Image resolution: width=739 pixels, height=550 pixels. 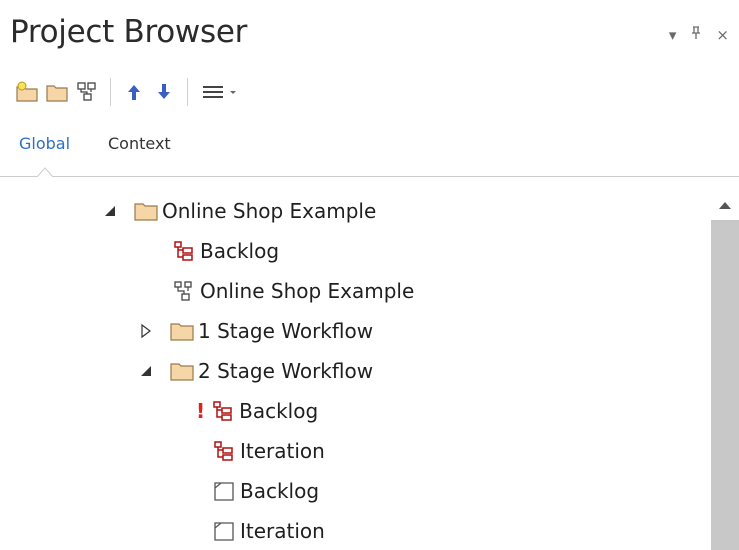 What do you see at coordinates (129, 32) in the screenshot?
I see `panel-title: Project Browser` at bounding box center [129, 32].